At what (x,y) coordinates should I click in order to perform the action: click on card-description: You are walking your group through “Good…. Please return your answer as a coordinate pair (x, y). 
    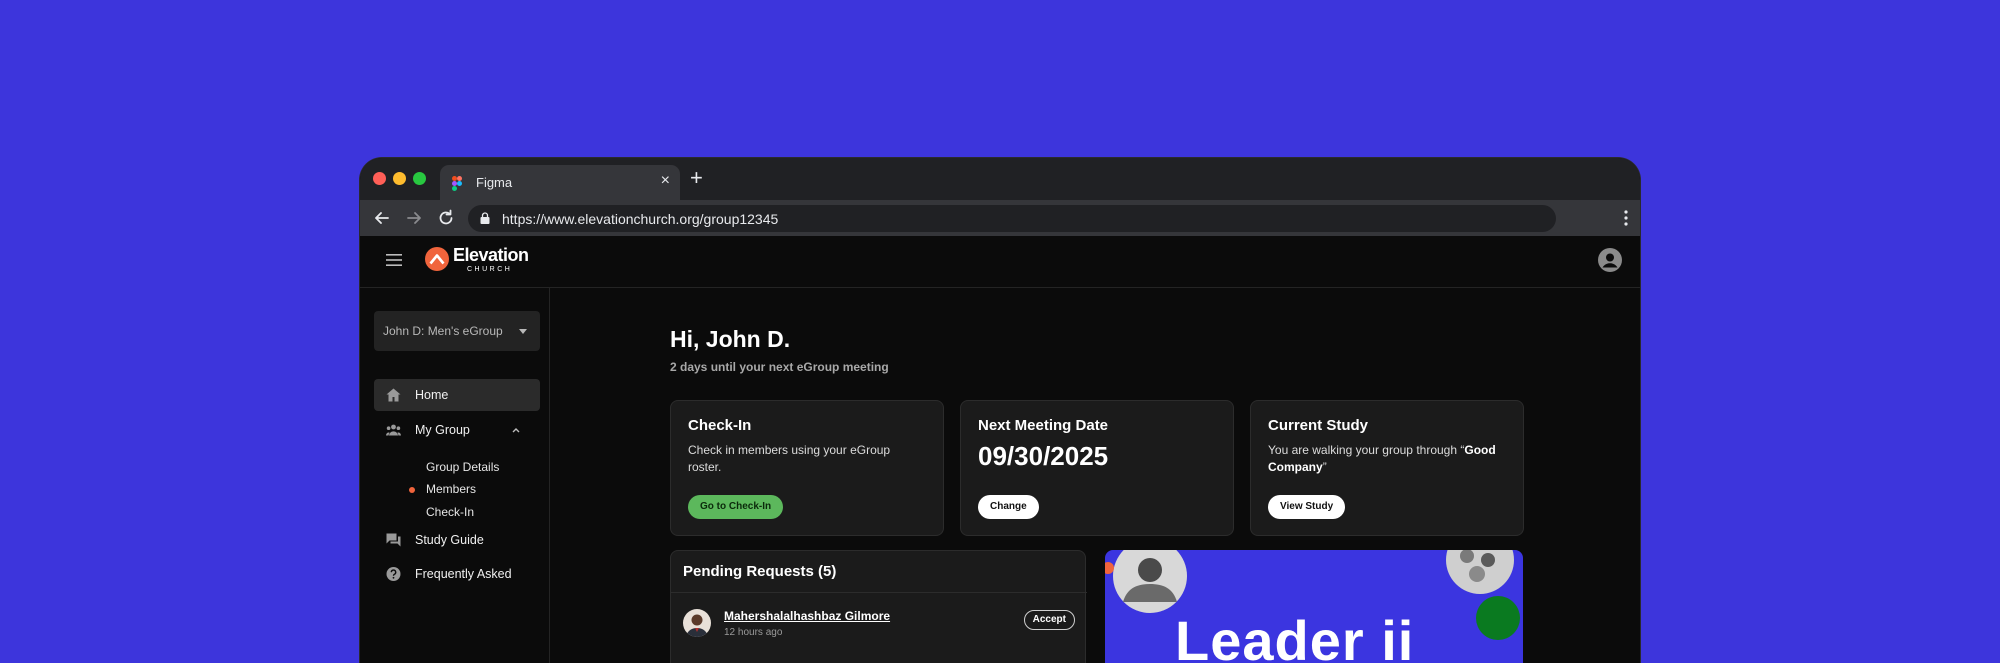
    Looking at the image, I should click on (1385, 459).